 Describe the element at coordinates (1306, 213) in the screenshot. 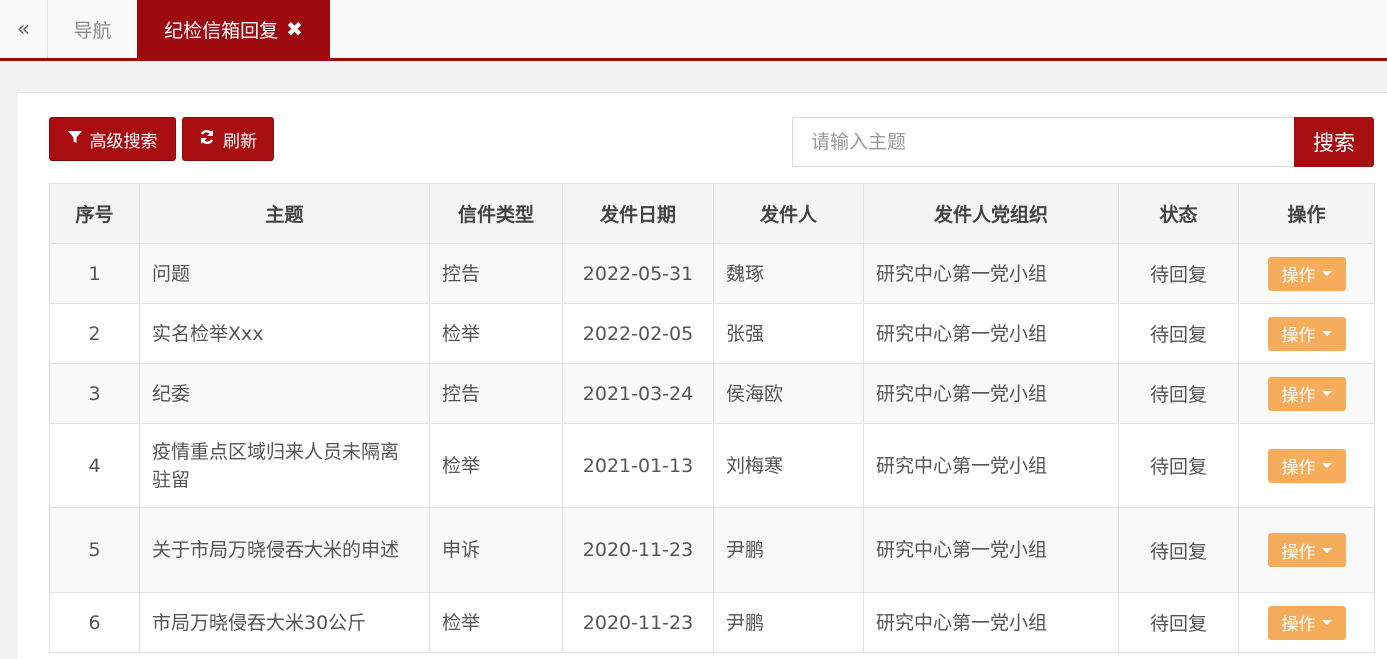

I see `header-action: 操作` at that location.